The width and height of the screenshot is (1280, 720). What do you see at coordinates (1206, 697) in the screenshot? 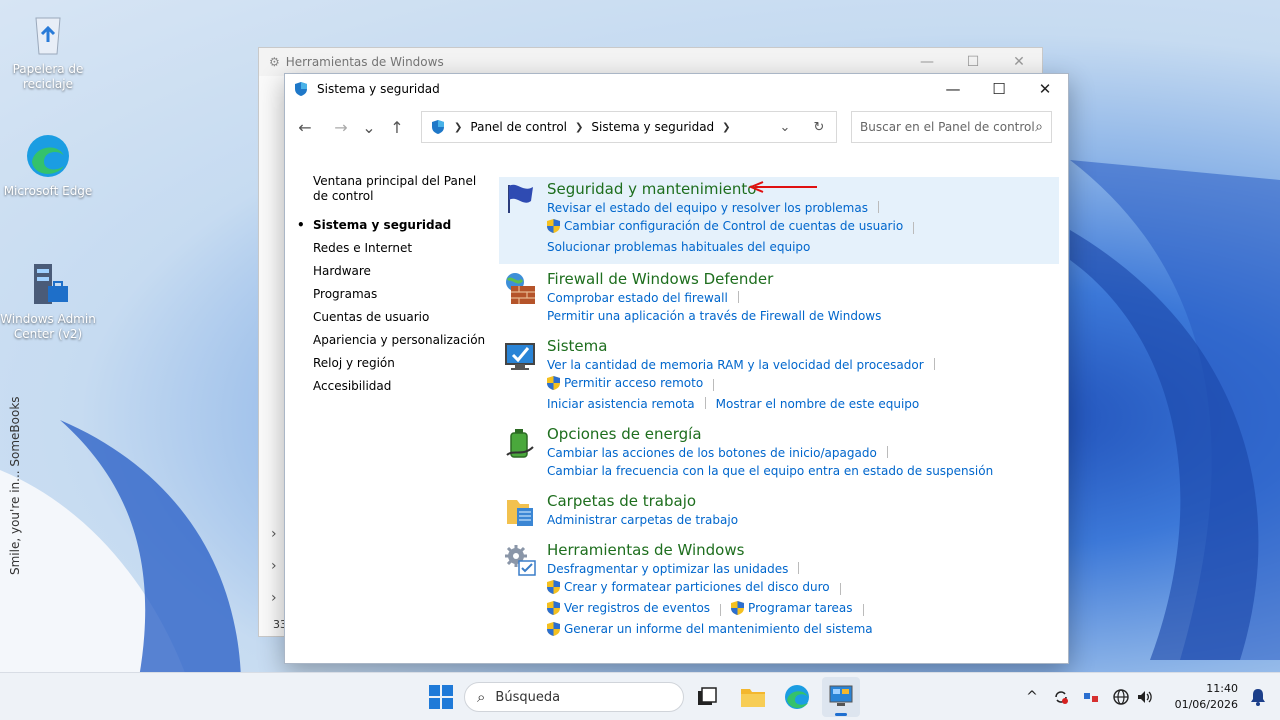
I see `taskbar-clock: 11:40 01/06/2026` at bounding box center [1206, 697].